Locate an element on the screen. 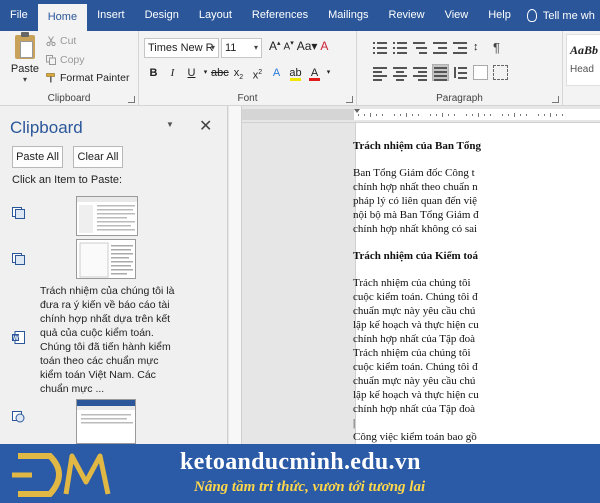  grow-font-icon: A▴ is located at coordinates (275, 46).